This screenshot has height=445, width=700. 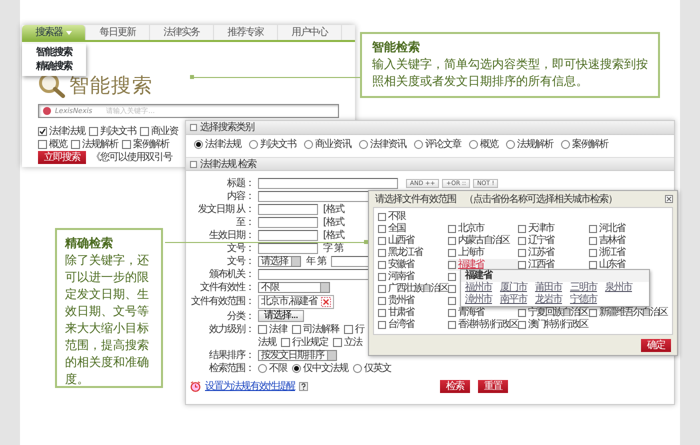 What do you see at coordinates (231, 355) in the screenshot?
I see `field-label: 结果排序：` at bounding box center [231, 355].